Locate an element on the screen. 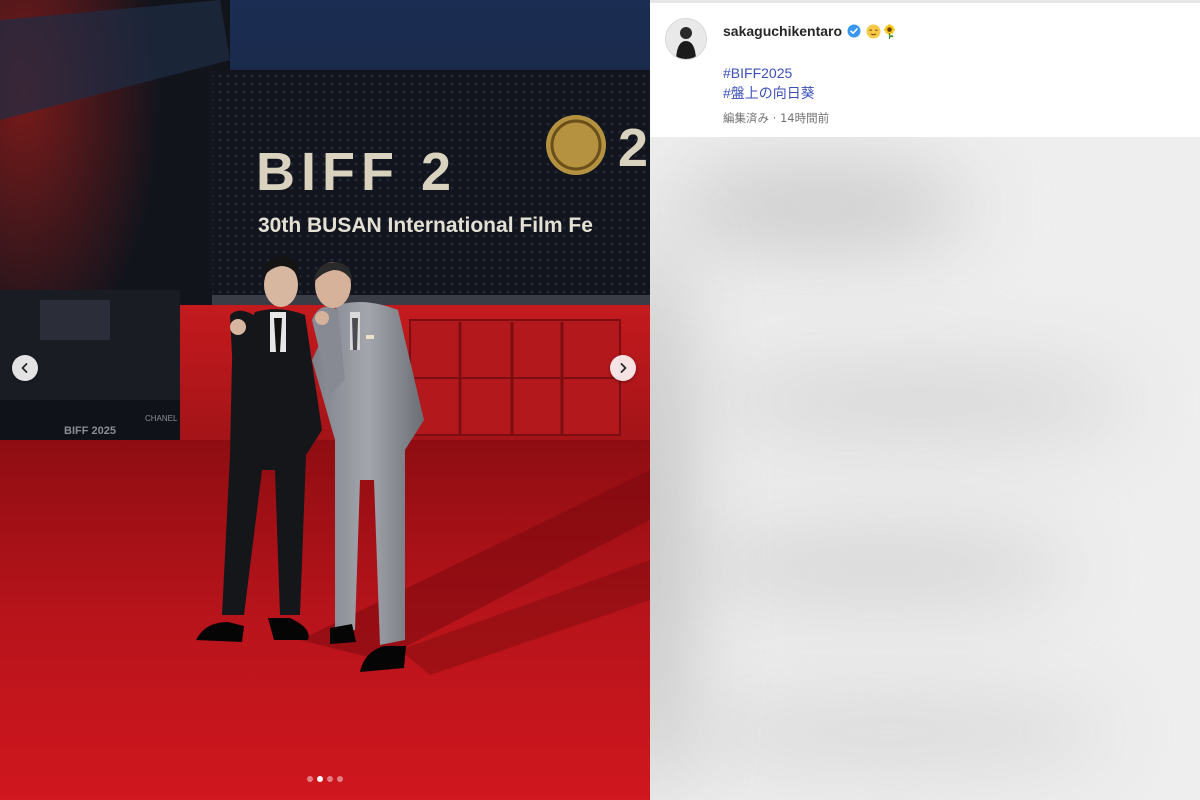  side-brand-text: CHANEL is located at coordinates (161, 418).